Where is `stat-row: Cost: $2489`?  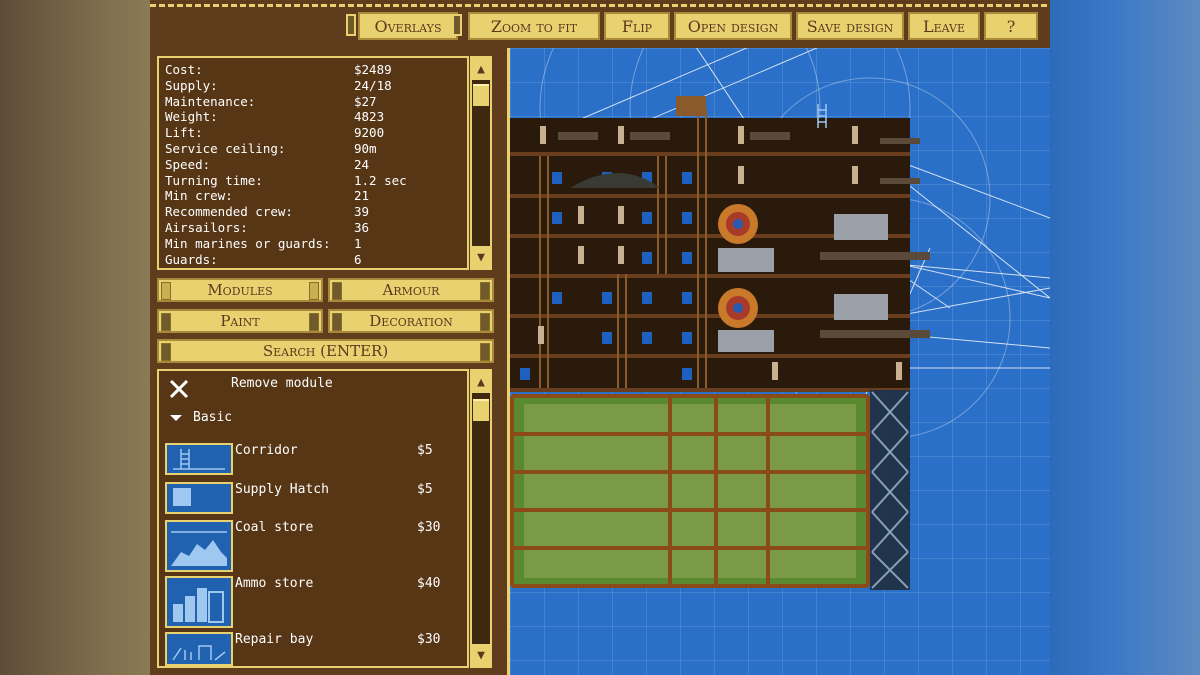 stat-row: Cost: $2489 is located at coordinates (313, 70).